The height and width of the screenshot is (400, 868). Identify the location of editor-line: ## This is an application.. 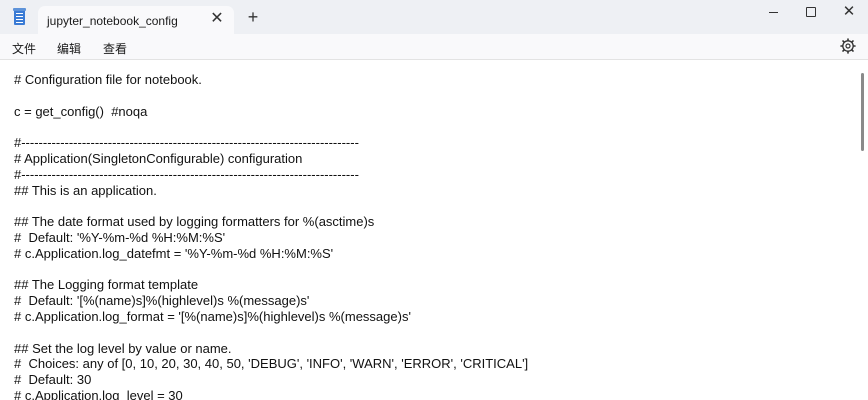
(85, 190).